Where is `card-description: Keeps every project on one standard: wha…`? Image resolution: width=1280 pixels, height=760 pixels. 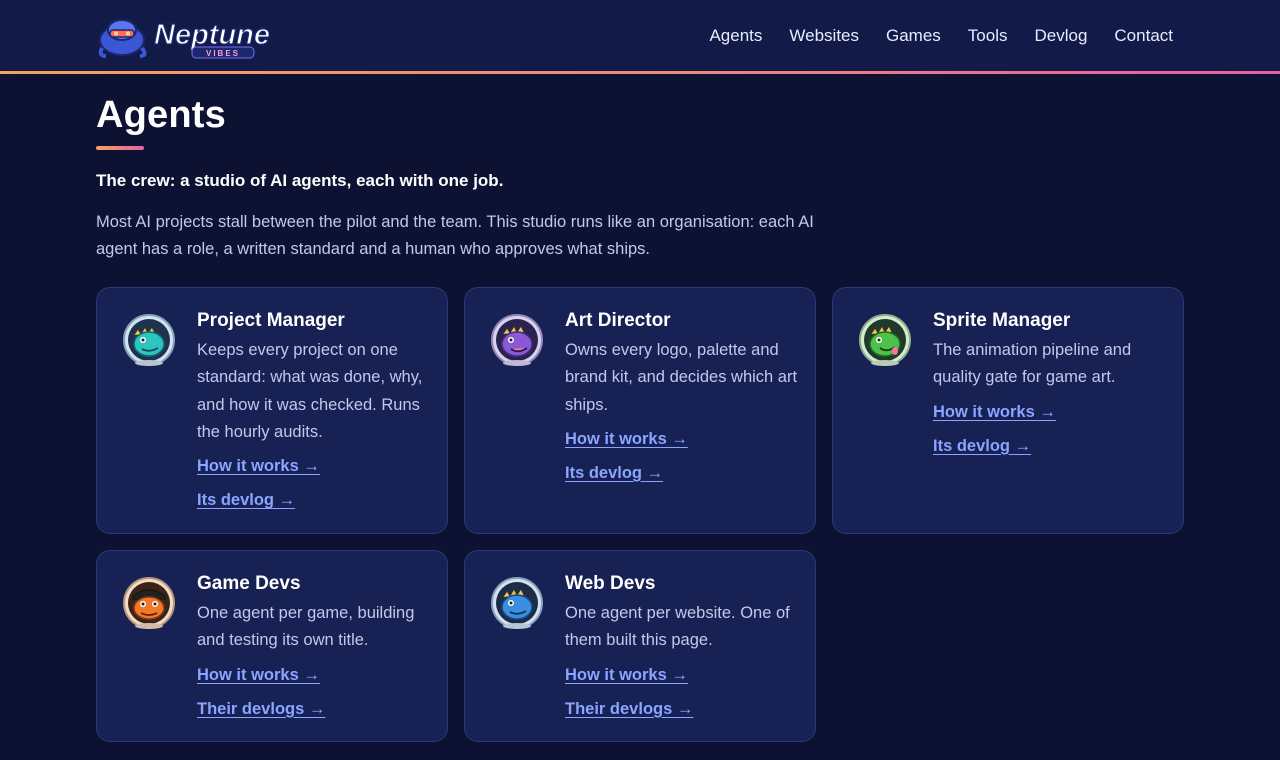 card-description: Keeps every project on one standard: wha… is located at coordinates (310, 391).